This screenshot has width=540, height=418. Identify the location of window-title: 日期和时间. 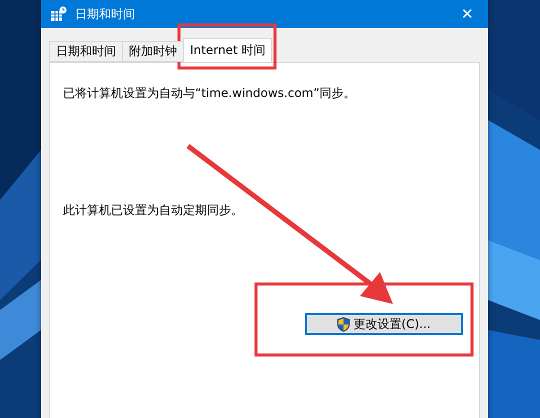
(105, 14).